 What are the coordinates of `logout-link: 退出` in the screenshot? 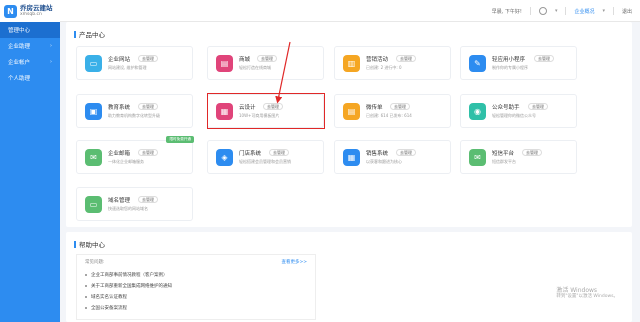 It's located at (627, 11).